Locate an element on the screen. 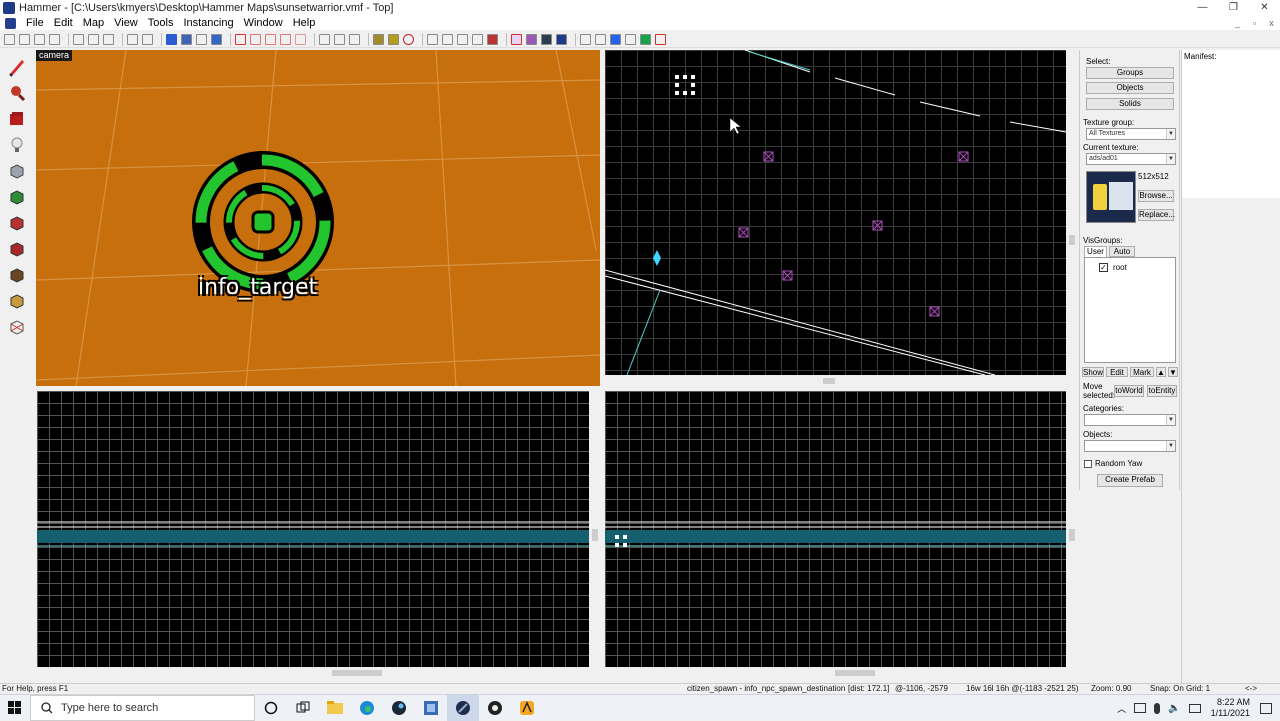 This screenshot has height=721, width=1280. objects-button: Objects is located at coordinates (1130, 88).